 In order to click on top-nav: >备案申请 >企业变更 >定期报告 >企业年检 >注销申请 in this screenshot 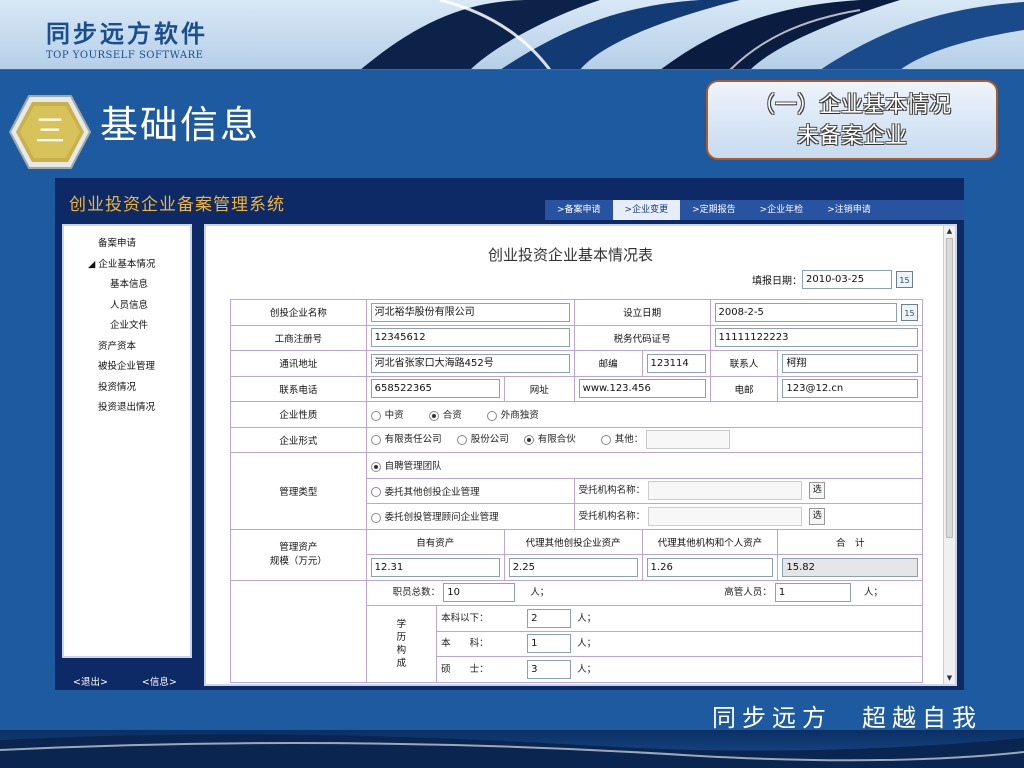, I will do `click(754, 210)`.